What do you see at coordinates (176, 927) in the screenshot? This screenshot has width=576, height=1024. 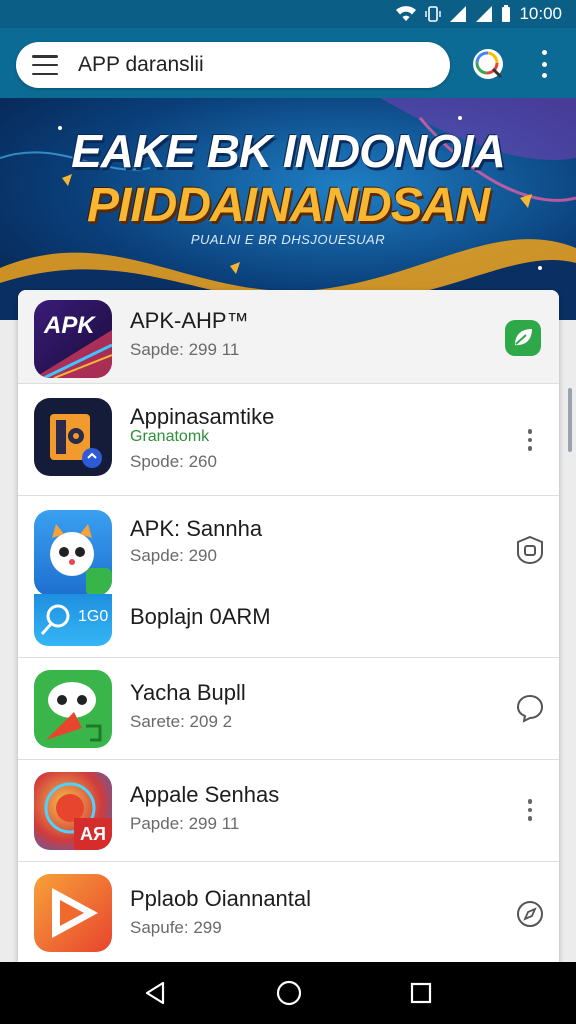 I see `app-size: Sapufe: 299` at bounding box center [176, 927].